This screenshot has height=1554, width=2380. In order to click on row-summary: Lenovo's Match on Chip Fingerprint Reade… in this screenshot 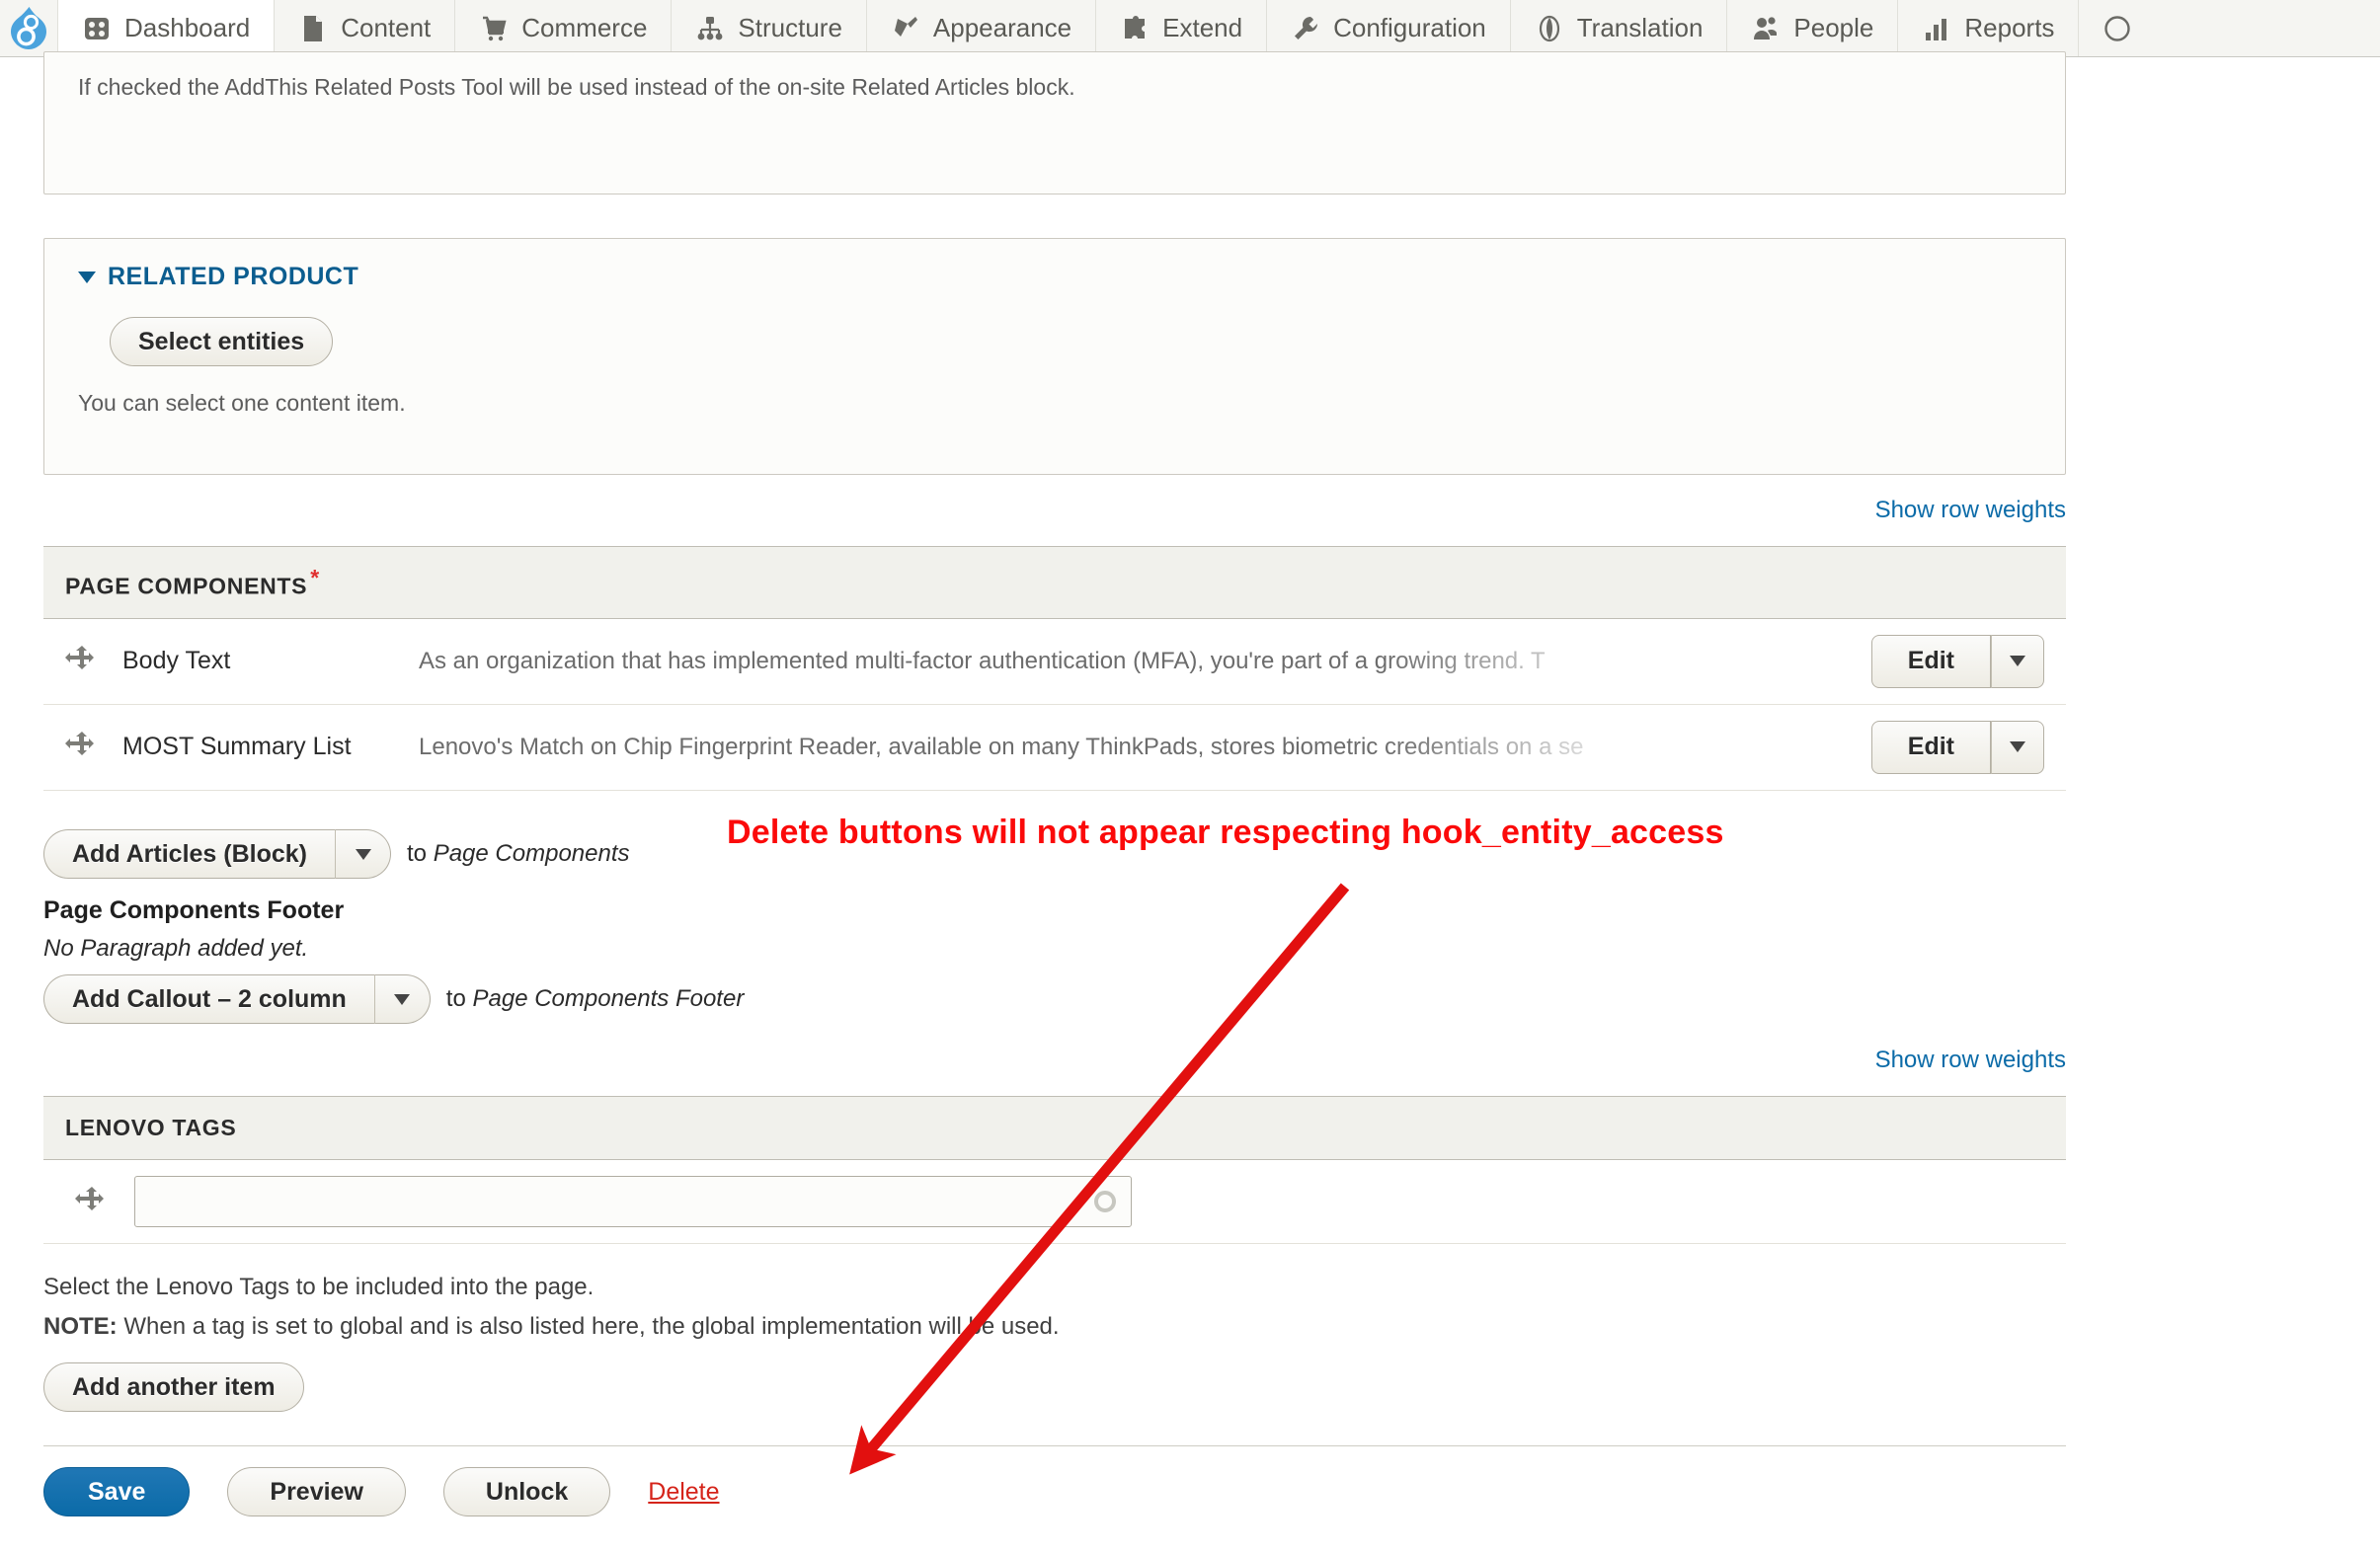, I will do `click(1001, 746)`.